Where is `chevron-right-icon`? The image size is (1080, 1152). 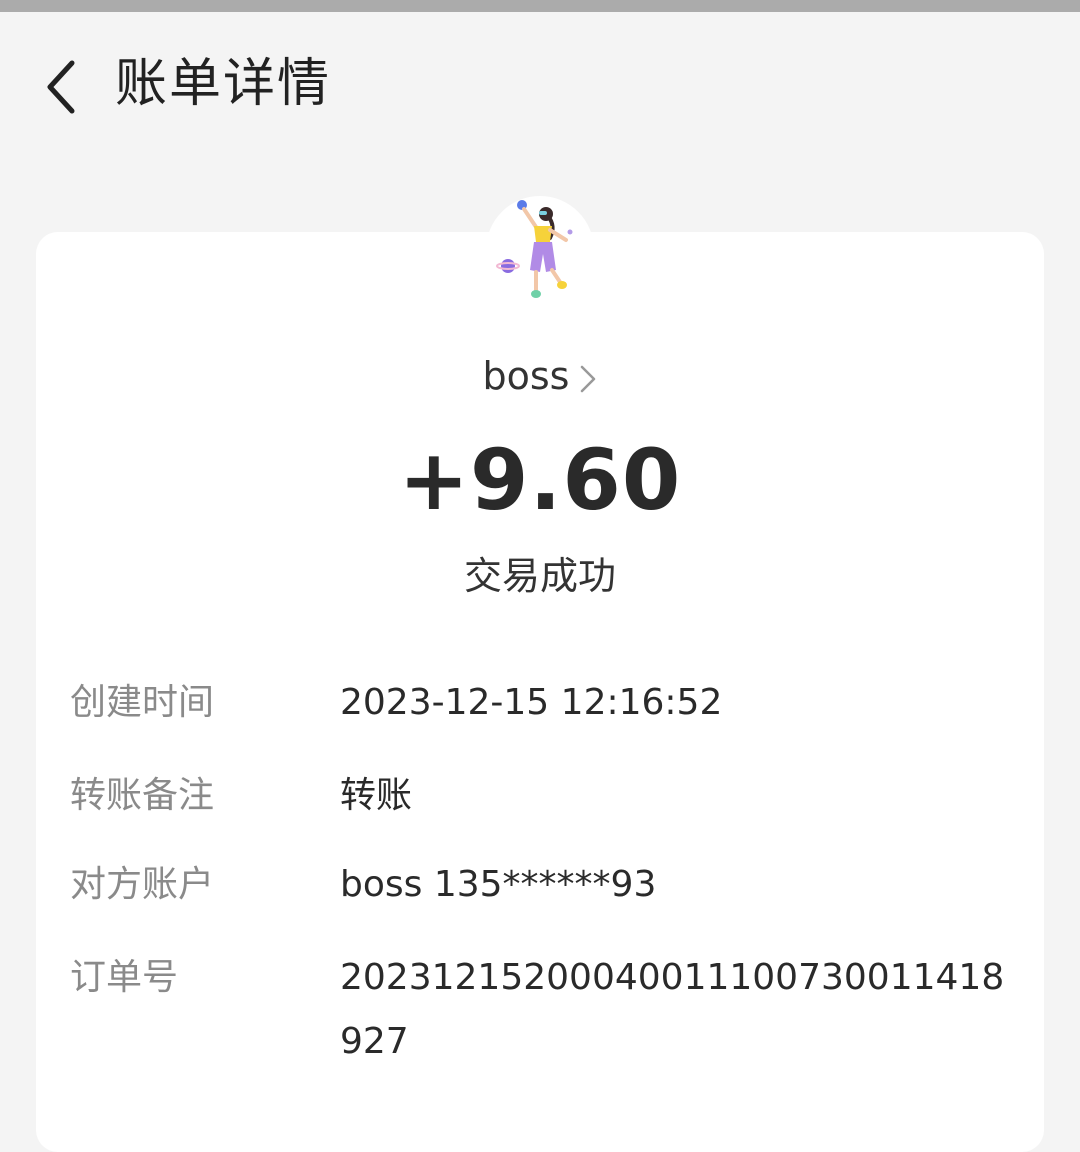
chevron-right-icon is located at coordinates (588, 378).